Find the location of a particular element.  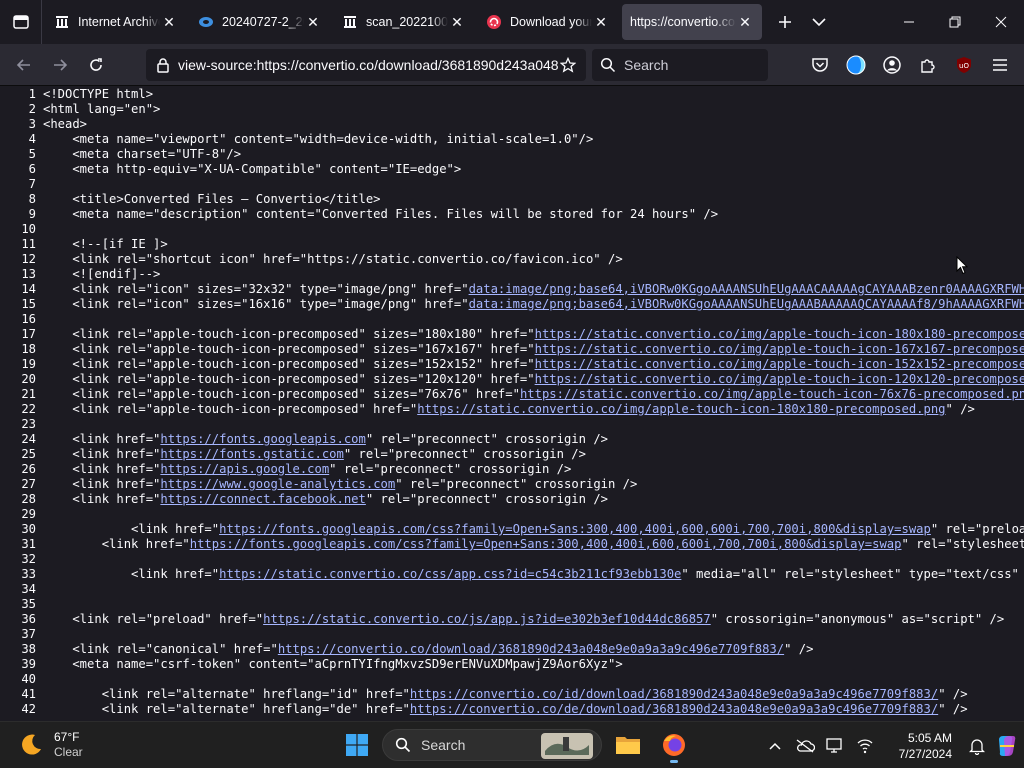

tab-label: https://convertio.co is located at coordinates (682, 22).